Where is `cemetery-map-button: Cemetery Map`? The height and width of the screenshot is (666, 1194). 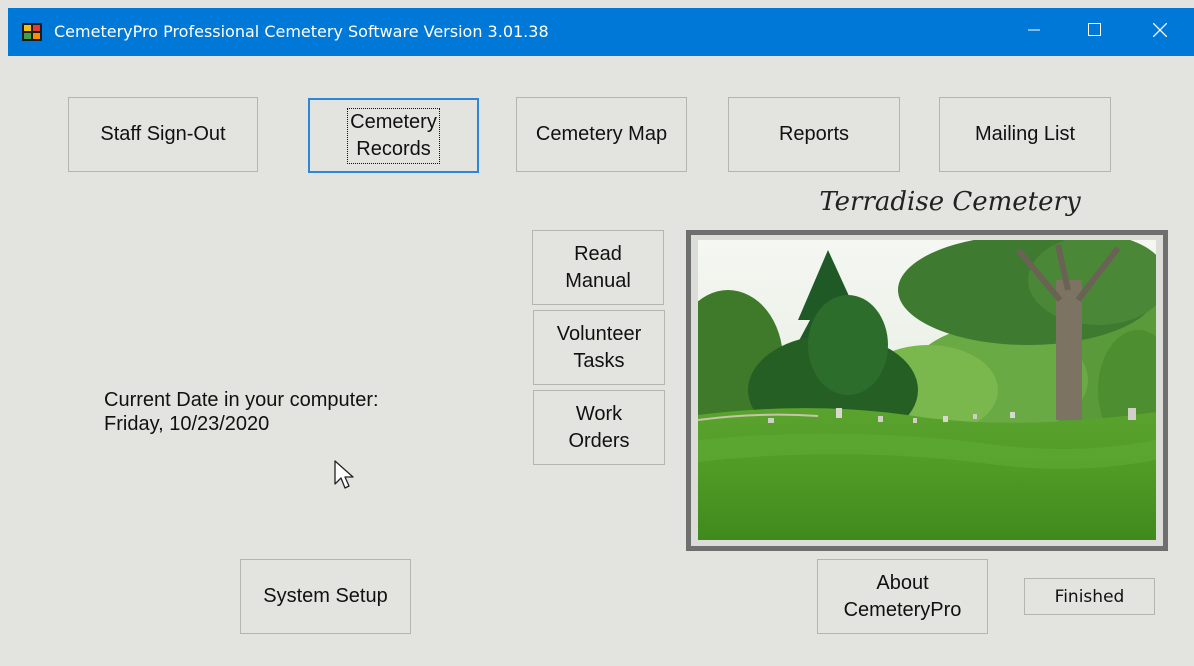 cemetery-map-button: Cemetery Map is located at coordinates (601, 134).